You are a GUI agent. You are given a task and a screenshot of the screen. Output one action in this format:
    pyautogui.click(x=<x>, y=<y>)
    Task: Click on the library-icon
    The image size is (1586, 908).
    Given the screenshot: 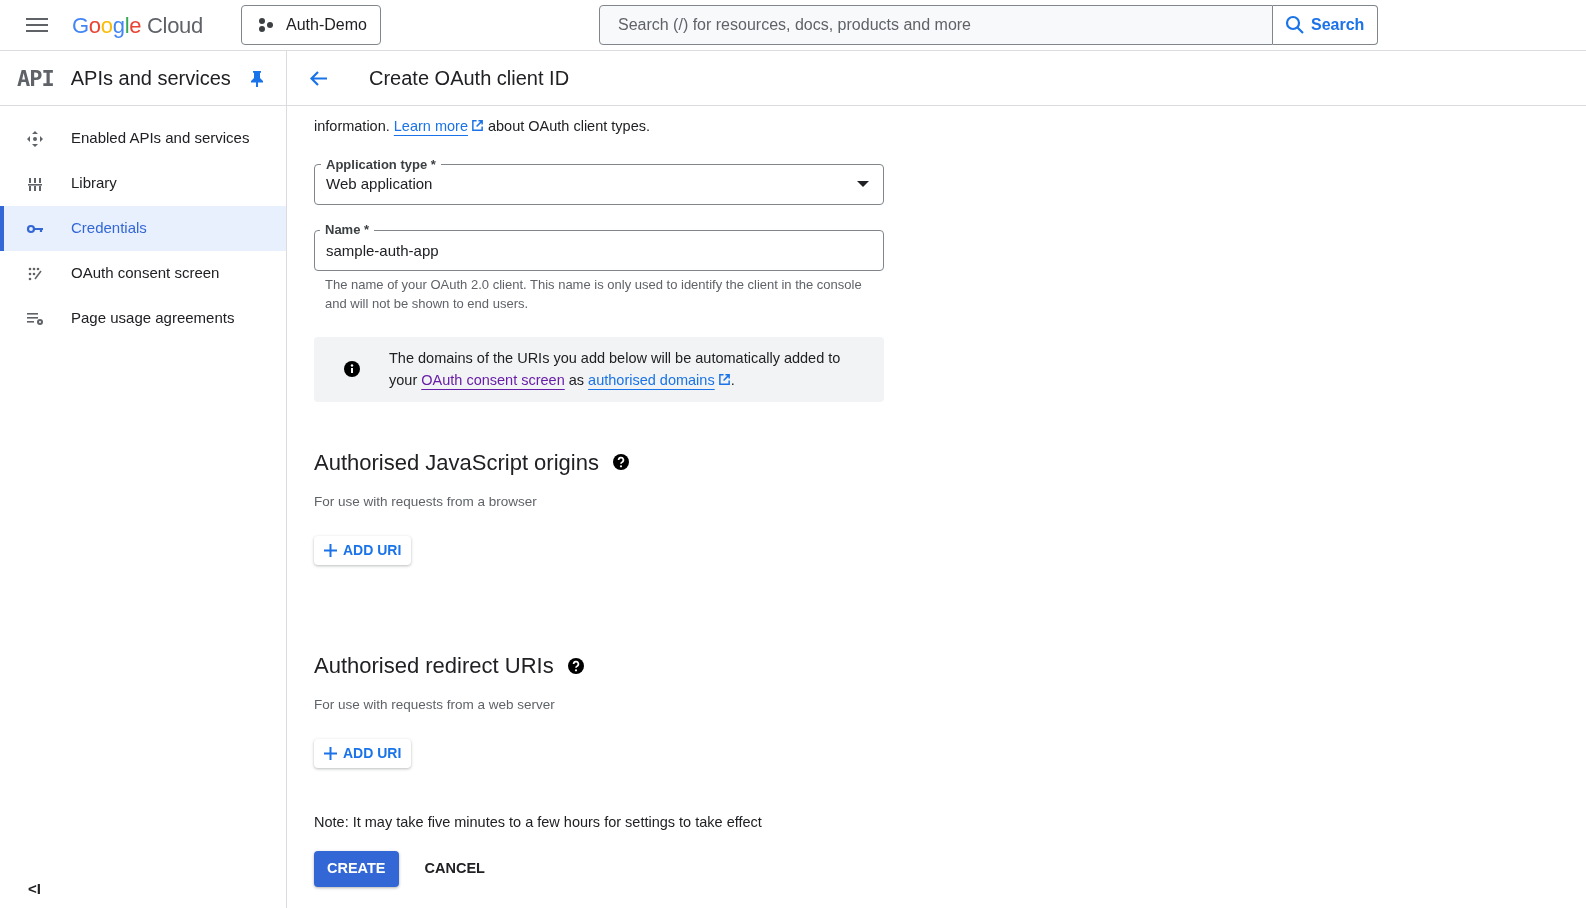 What is the action you would take?
    pyautogui.click(x=35, y=183)
    